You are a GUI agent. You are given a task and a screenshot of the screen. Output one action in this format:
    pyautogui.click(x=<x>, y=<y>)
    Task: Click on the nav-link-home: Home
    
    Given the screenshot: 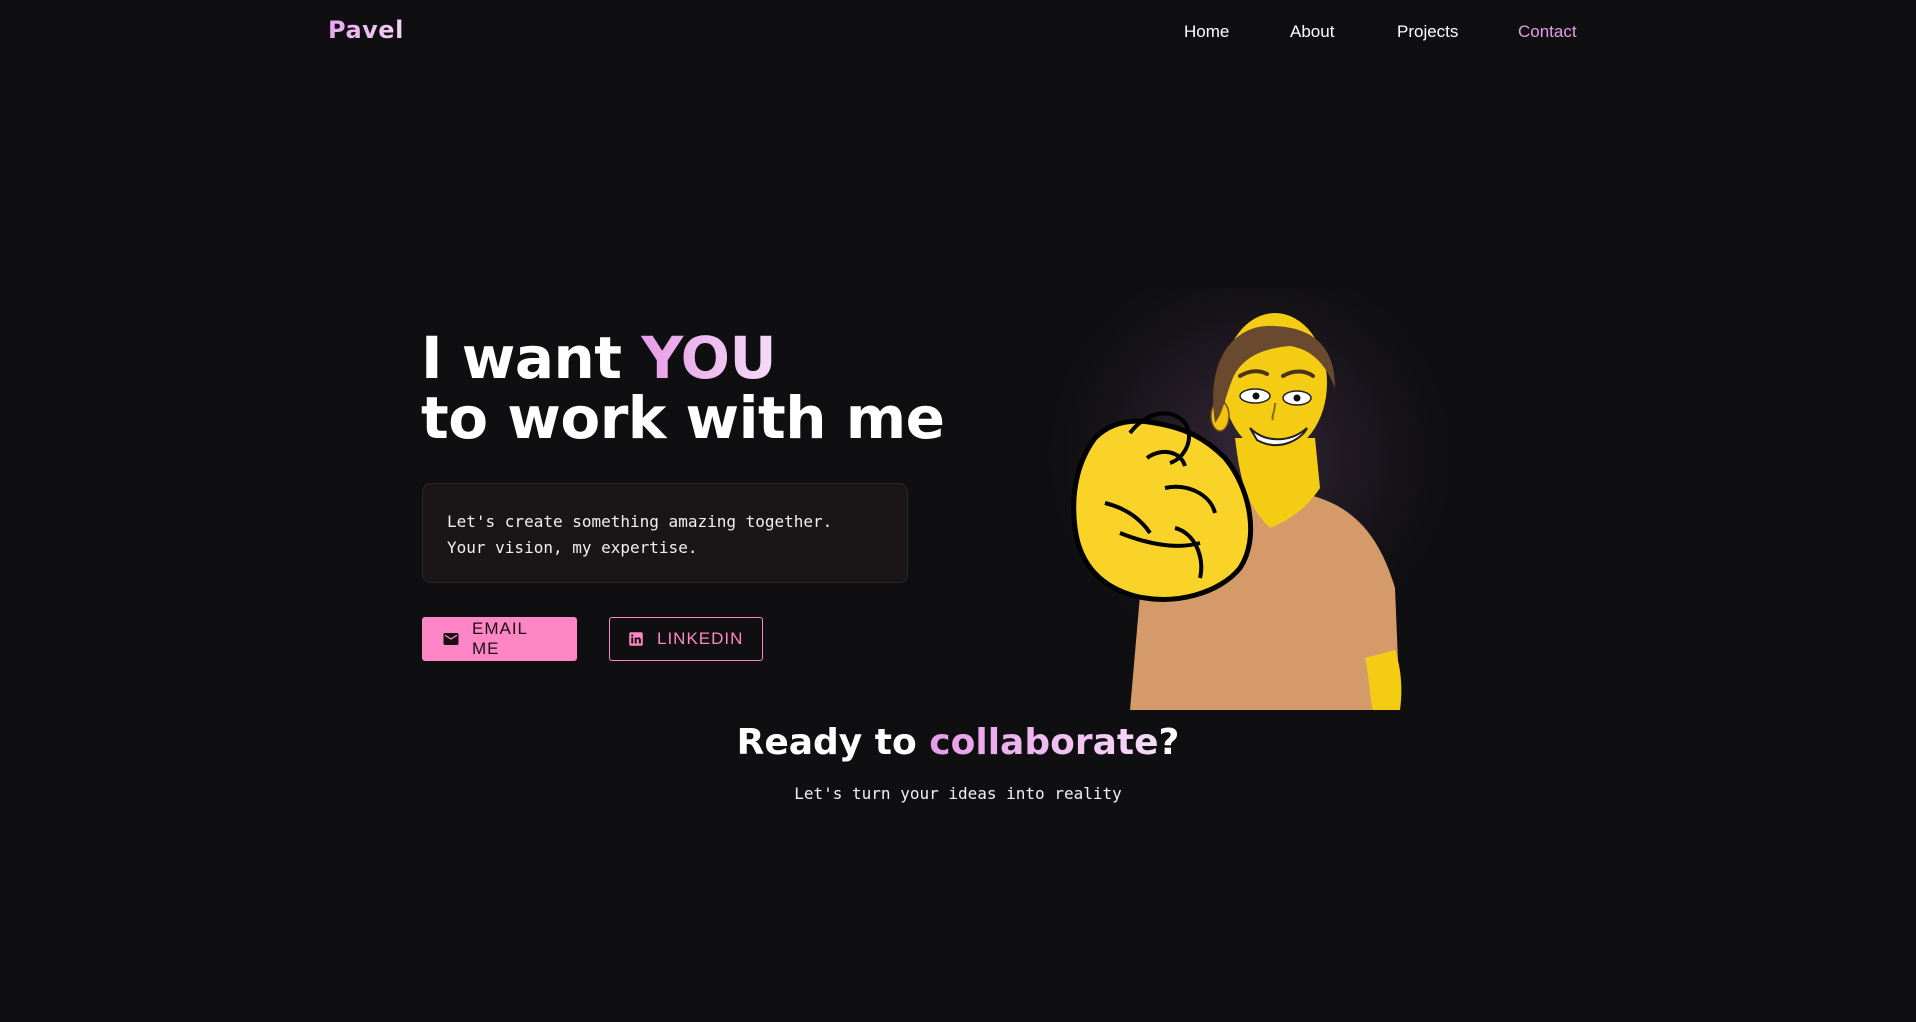 What is the action you would take?
    pyautogui.click(x=1206, y=32)
    